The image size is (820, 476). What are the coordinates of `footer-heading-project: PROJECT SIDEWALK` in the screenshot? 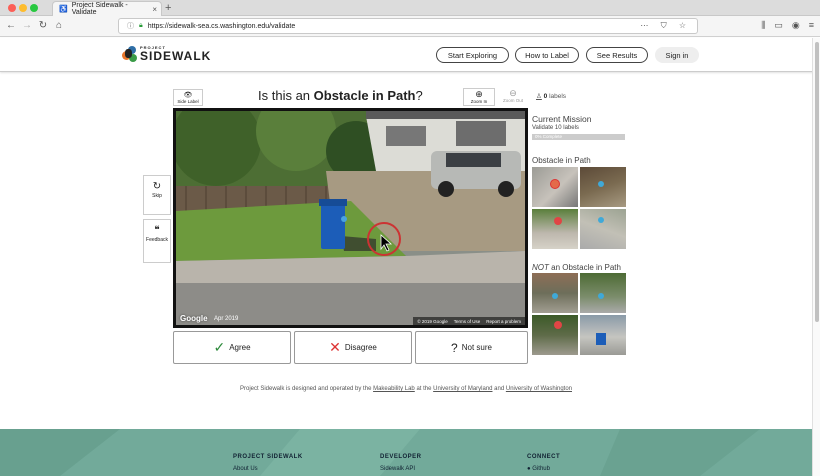 It's located at (268, 457).